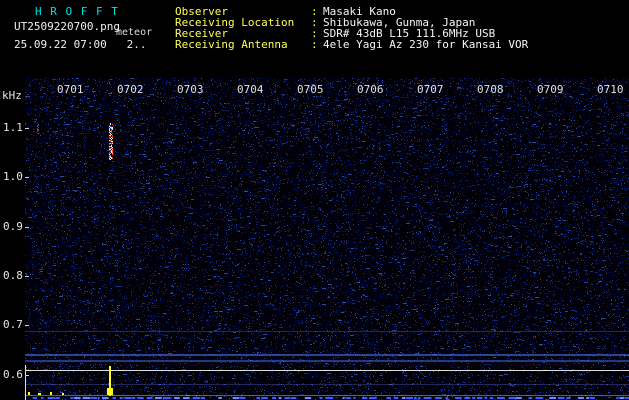 This screenshot has width=629, height=400. I want to click on x-tick-label: 0706, so click(370, 89).